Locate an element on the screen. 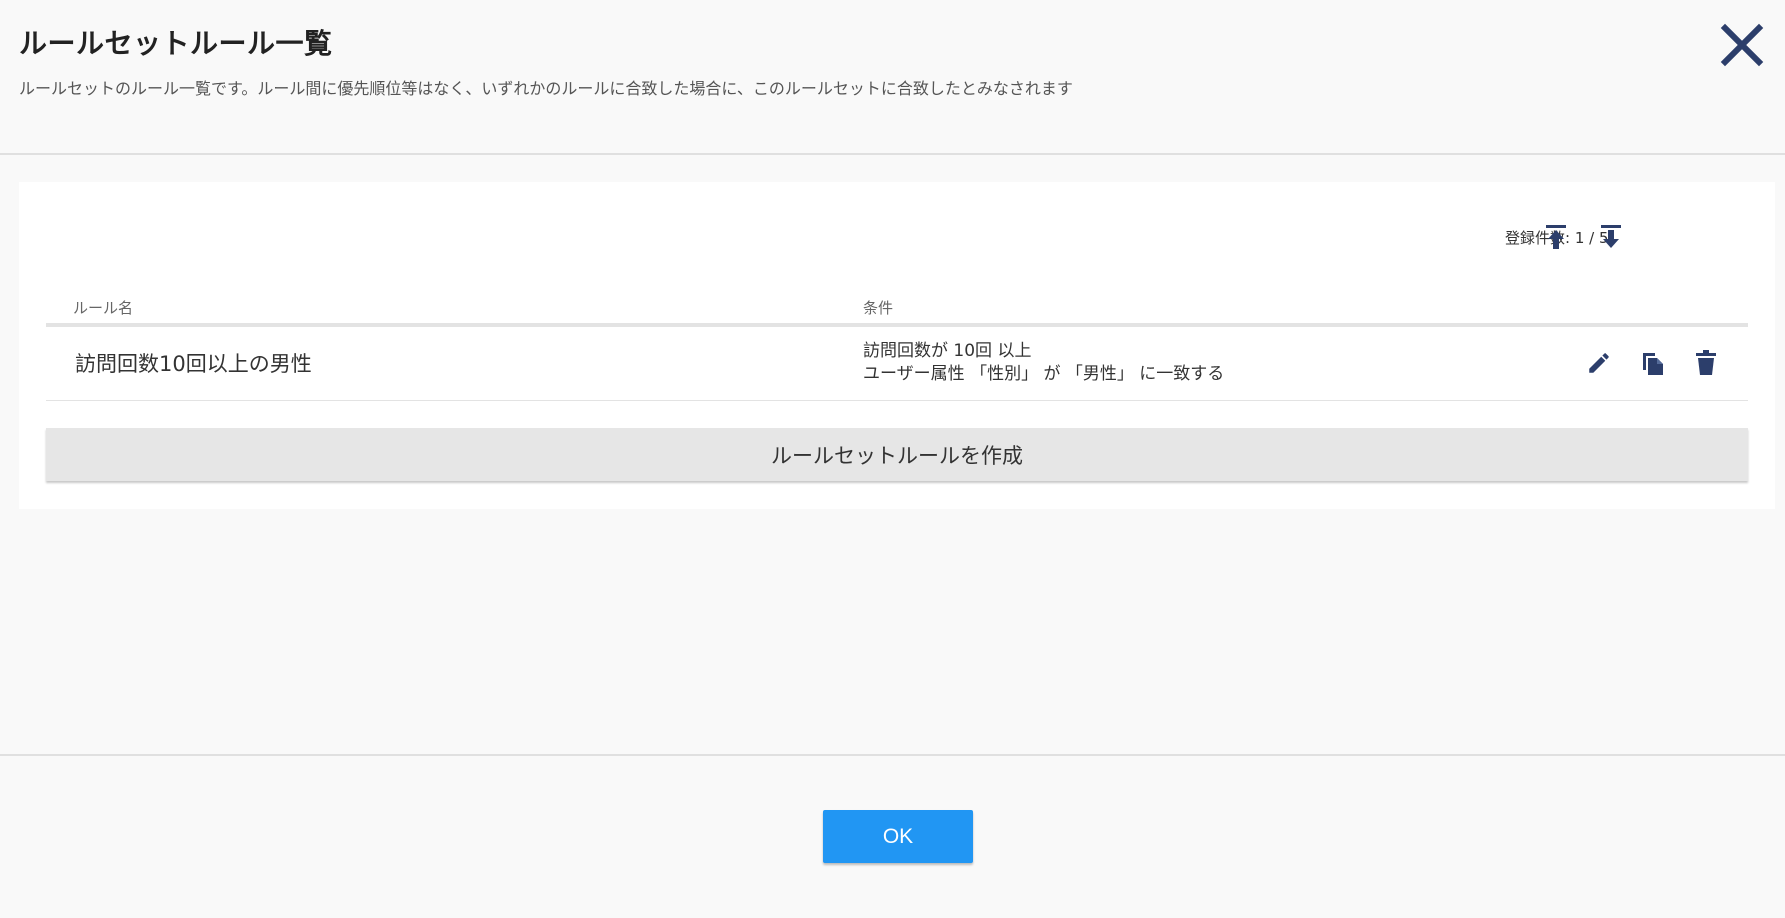 The image size is (1785, 918). close-button is located at coordinates (1742, 45).